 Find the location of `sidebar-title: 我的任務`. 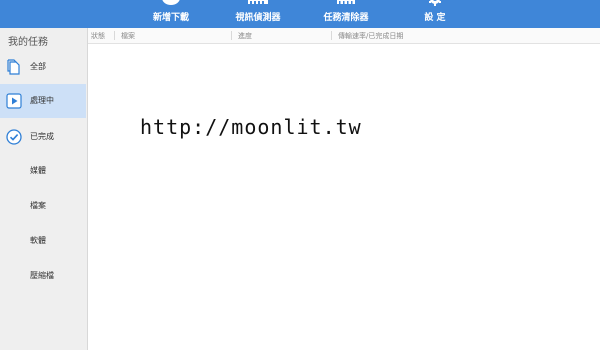

sidebar-title: 我的任務 is located at coordinates (28, 42).